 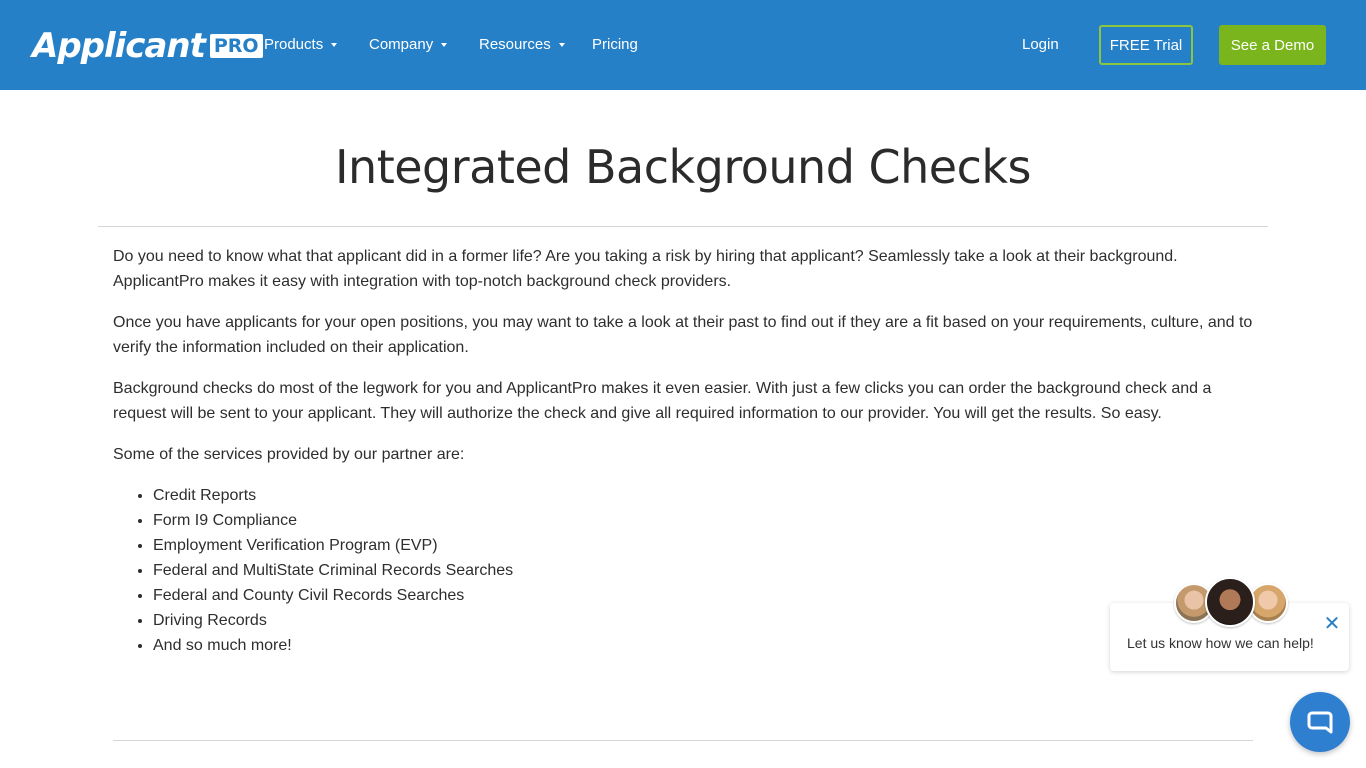 I want to click on logo-badge: PRO, so click(x=236, y=46).